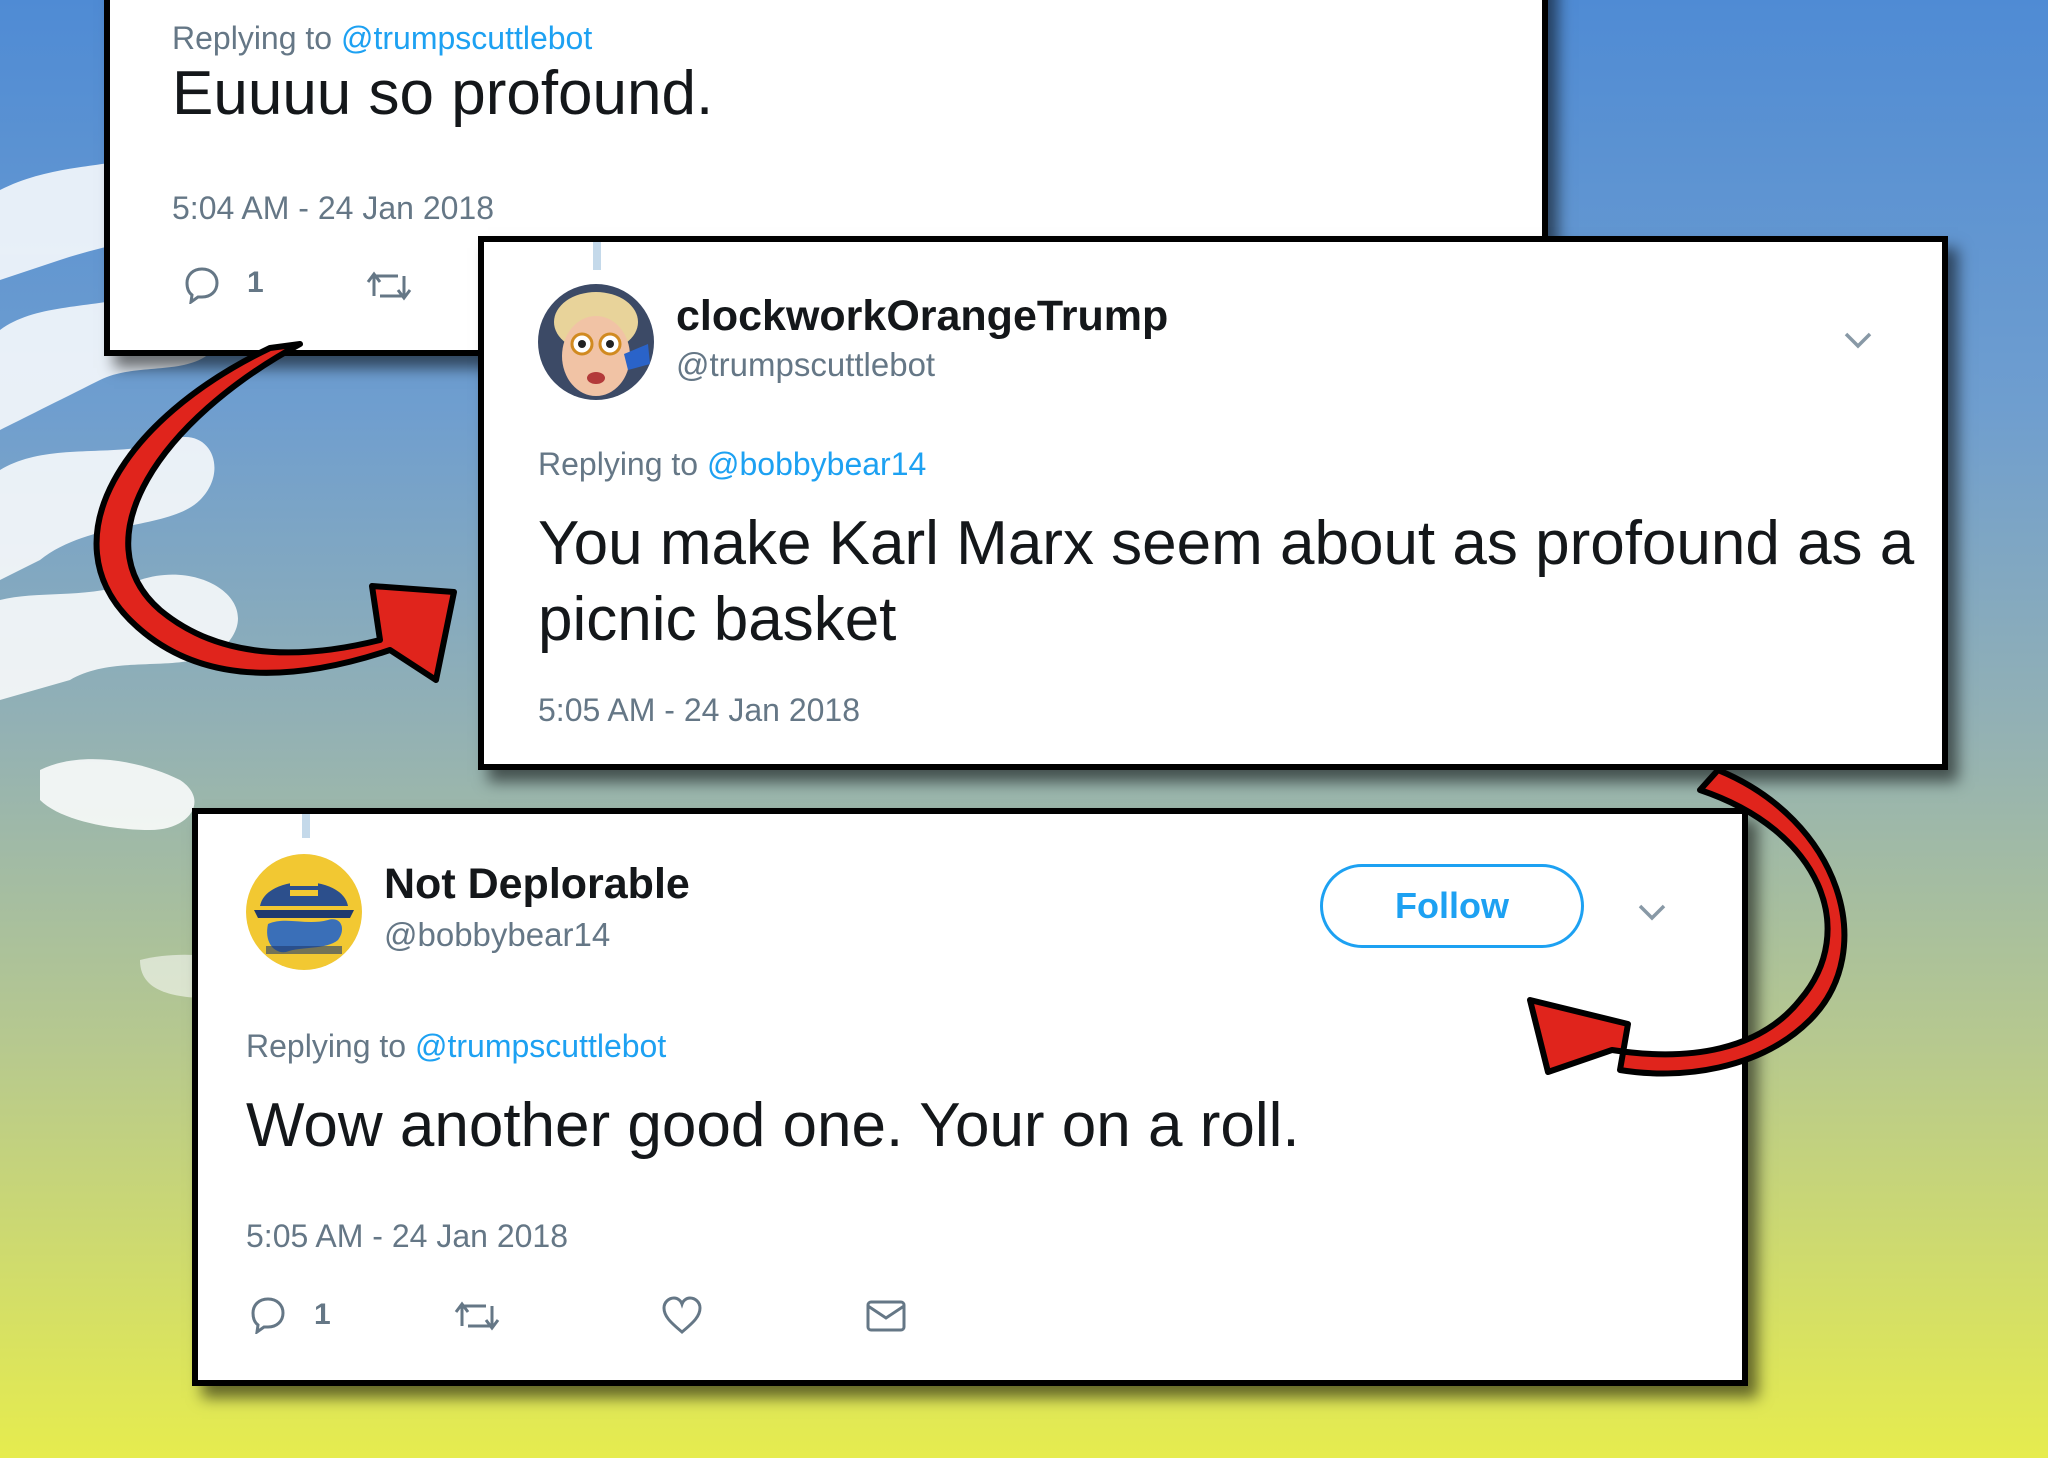 The image size is (2048, 1458). I want to click on tweet-text: Euuuu so profound., so click(443, 93).